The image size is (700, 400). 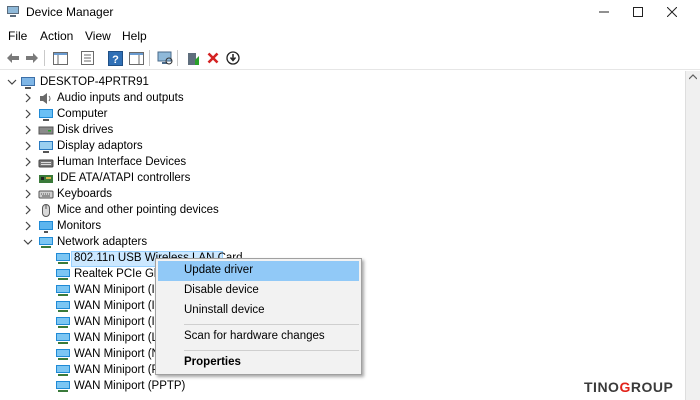 What do you see at coordinates (130, 386) in the screenshot?
I see `tree-device-label: WAN Miniport (PPTP)` at bounding box center [130, 386].